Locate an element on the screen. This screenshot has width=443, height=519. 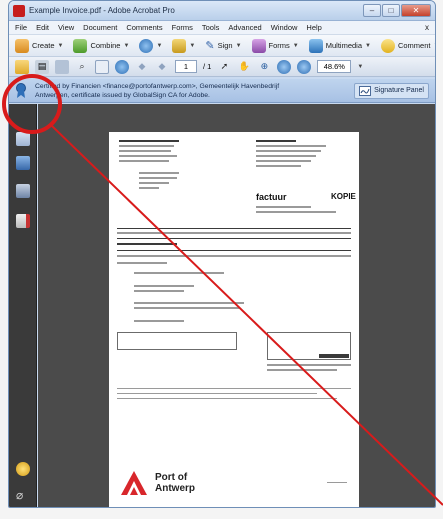
secure-button: ▼ is located at coordinates (183, 45).